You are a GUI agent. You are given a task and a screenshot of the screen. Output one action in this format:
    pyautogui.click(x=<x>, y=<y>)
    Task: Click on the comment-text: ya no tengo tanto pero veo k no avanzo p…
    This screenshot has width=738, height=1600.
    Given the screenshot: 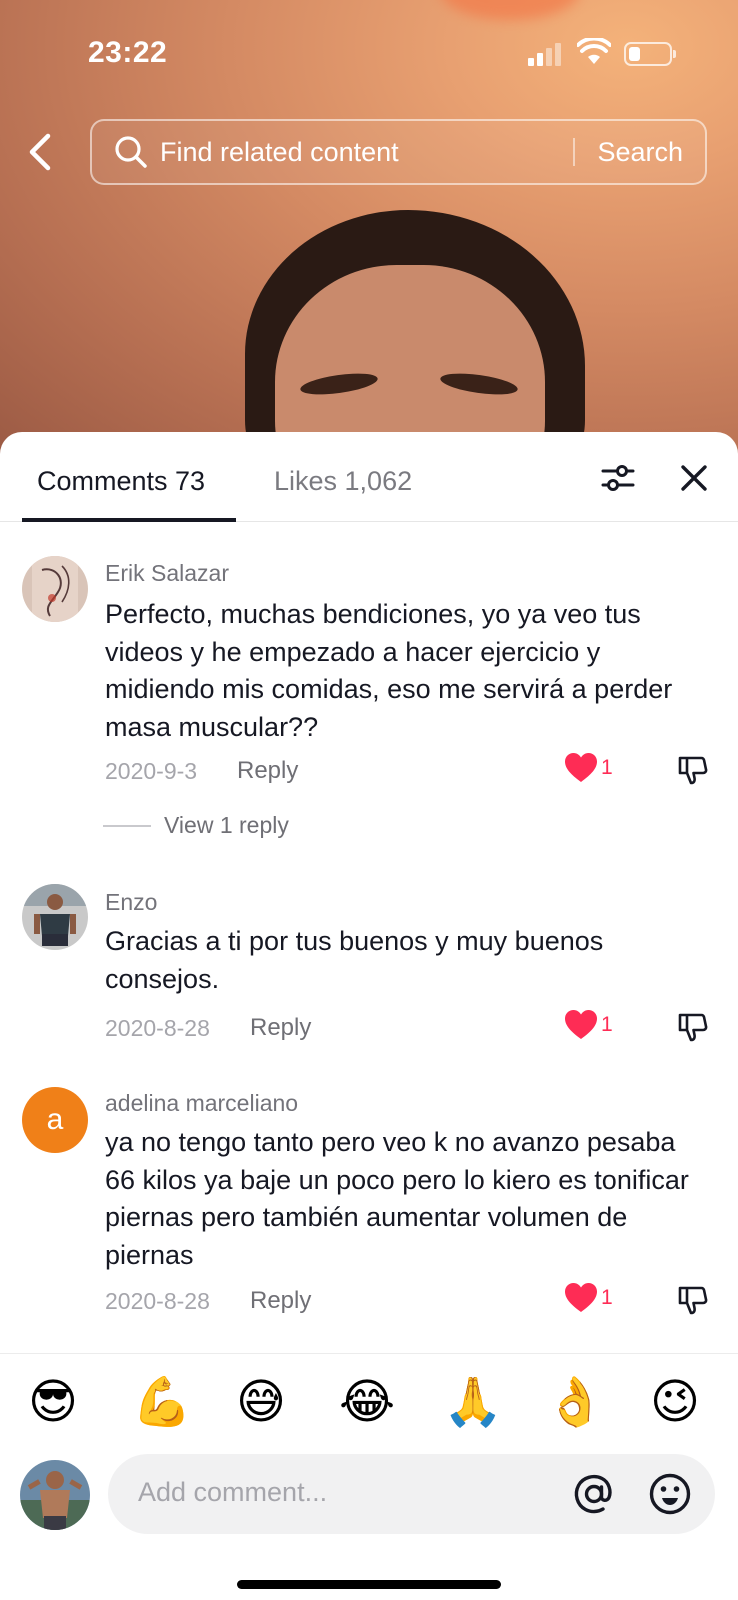 What is the action you would take?
    pyautogui.click(x=397, y=1198)
    